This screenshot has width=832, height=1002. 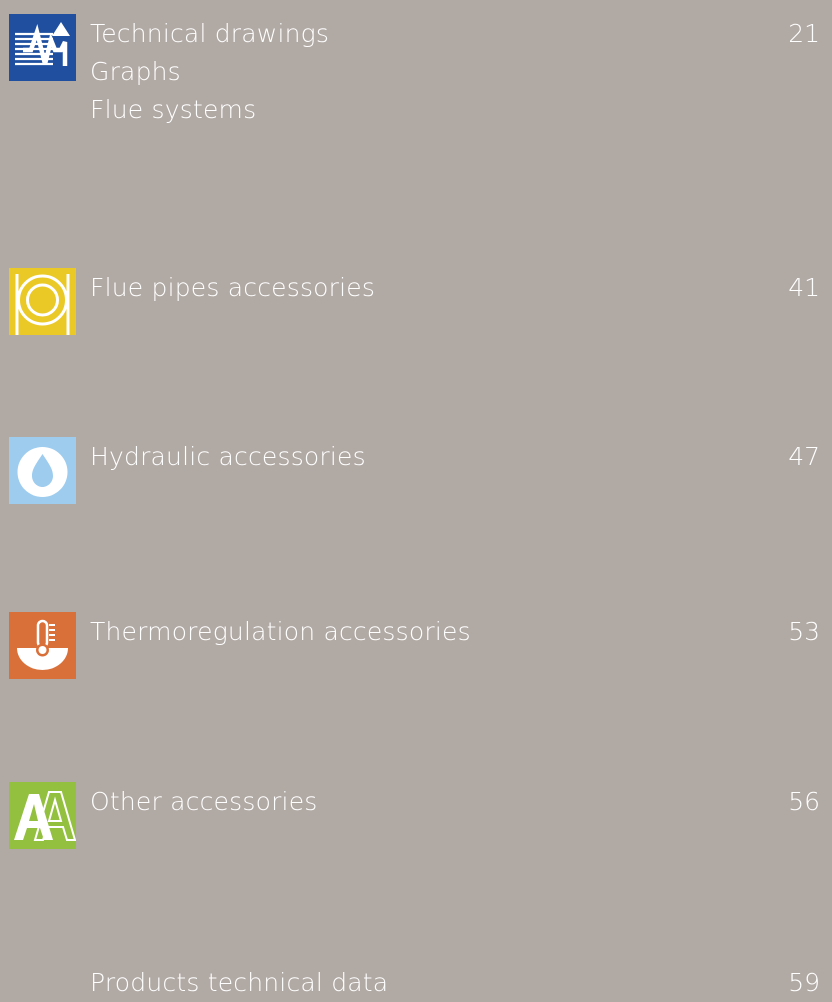 What do you see at coordinates (804, 287) in the screenshot?
I see `toc-page-number: 41` at bounding box center [804, 287].